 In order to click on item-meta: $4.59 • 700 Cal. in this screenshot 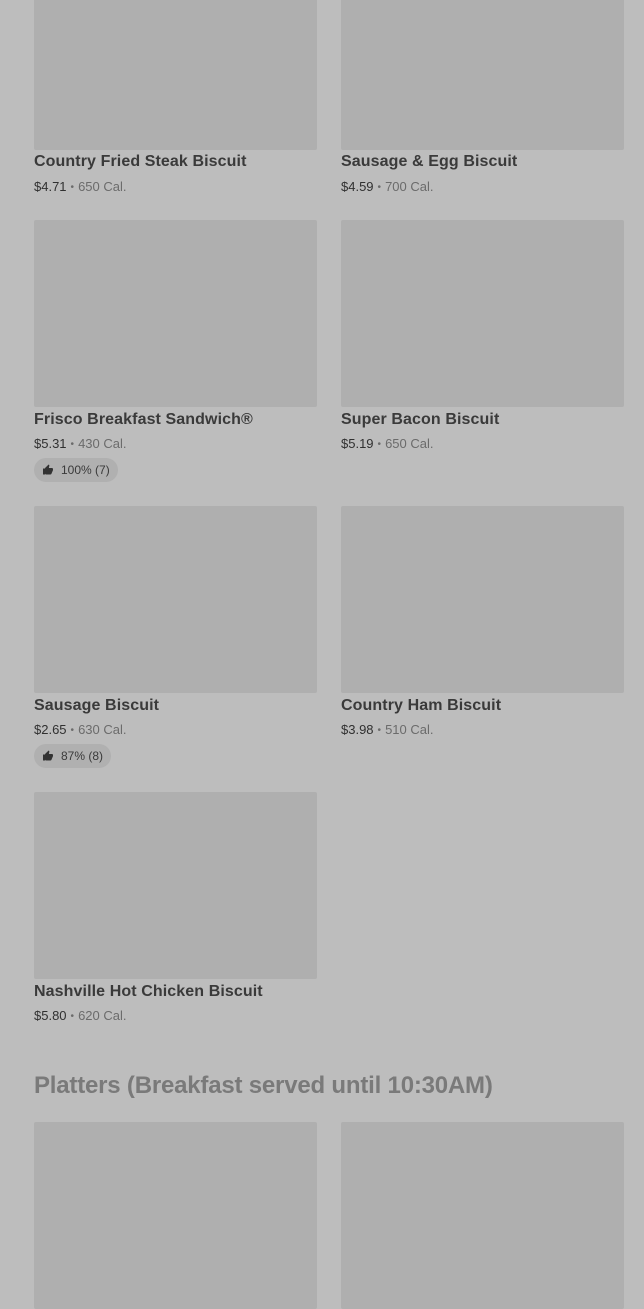, I will do `click(387, 186)`.